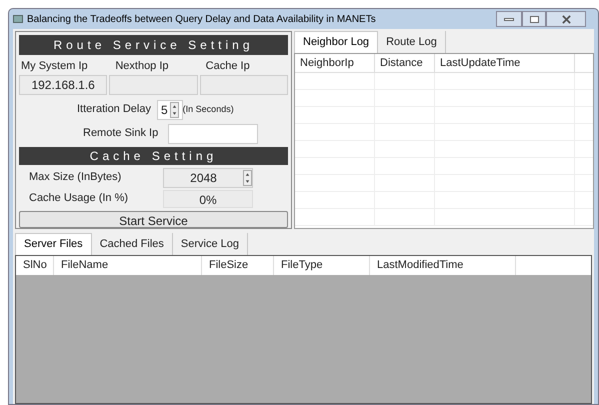 The image size is (599, 405). What do you see at coordinates (534, 19) in the screenshot?
I see `maximize-button` at bounding box center [534, 19].